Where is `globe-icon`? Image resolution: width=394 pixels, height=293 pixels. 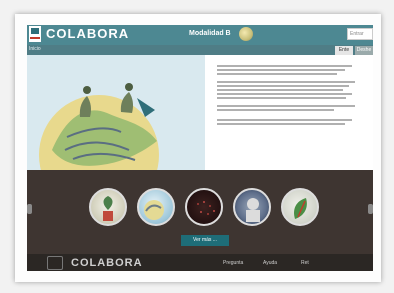
globe-icon is located at coordinates (246, 34).